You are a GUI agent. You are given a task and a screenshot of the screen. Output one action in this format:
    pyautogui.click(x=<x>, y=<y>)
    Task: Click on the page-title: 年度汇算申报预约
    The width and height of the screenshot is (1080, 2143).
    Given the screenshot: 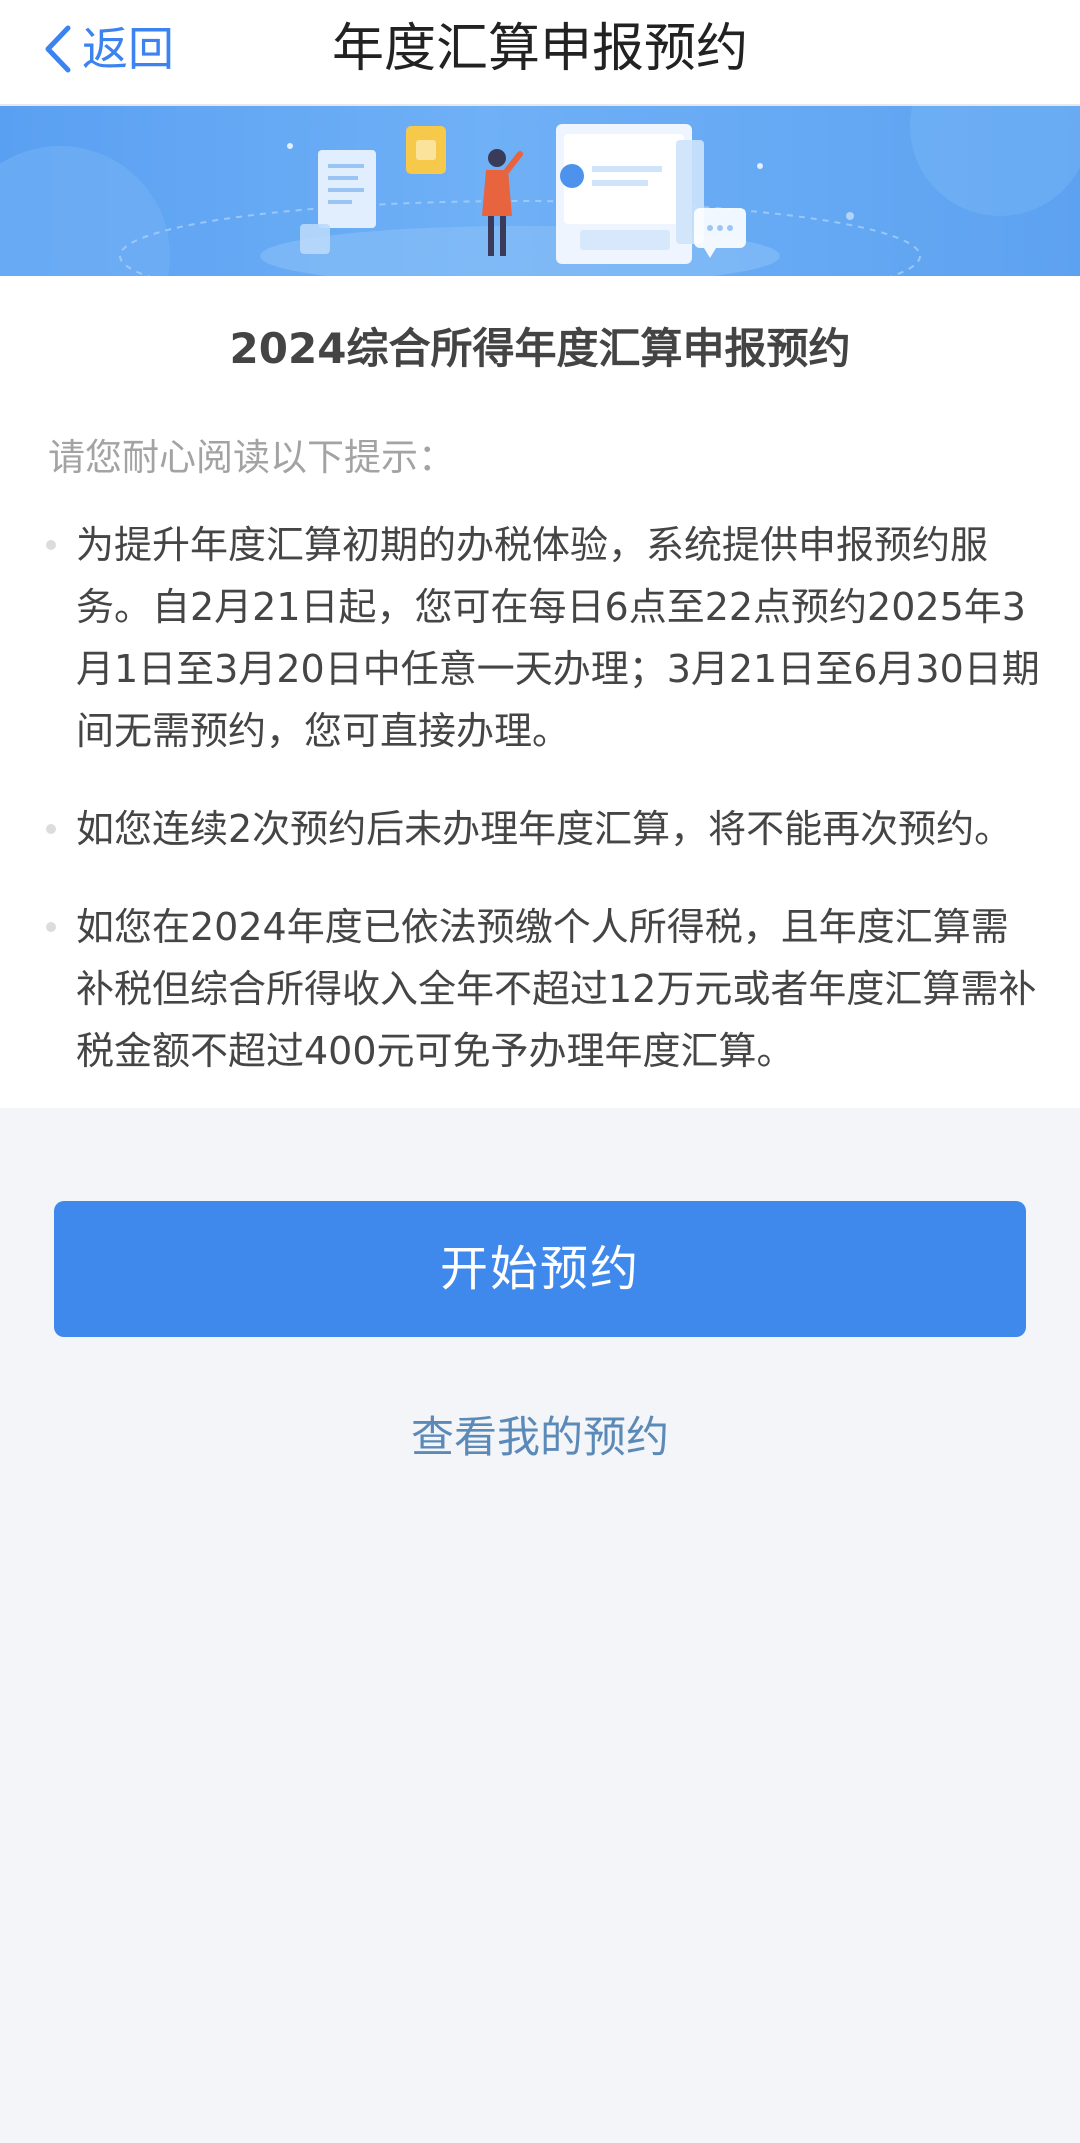 What is the action you would take?
    pyautogui.click(x=539, y=49)
    